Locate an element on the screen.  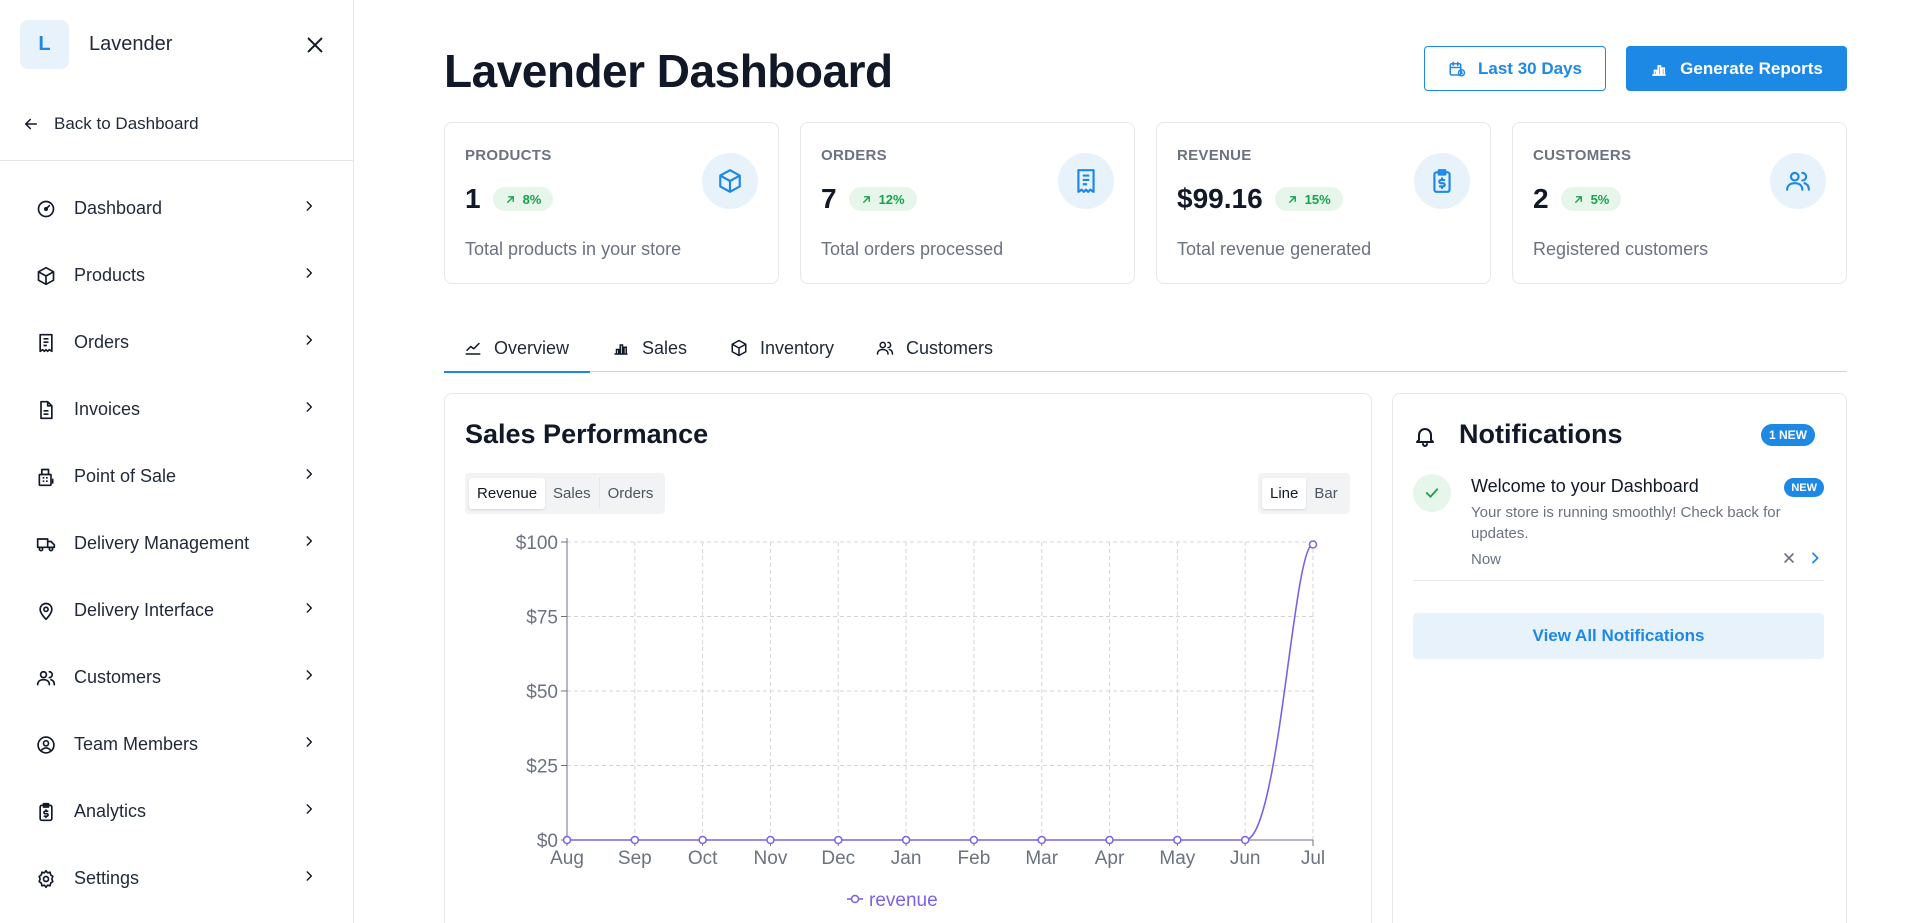
x-tick-label: Sep is located at coordinates (635, 858).